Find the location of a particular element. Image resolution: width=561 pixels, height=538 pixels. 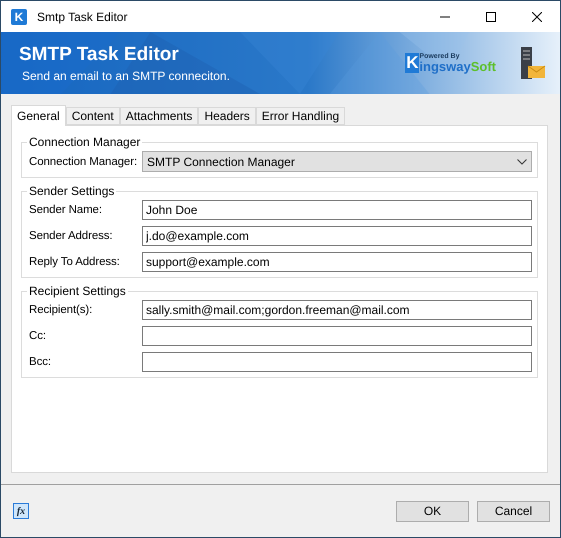

group-title: Recipient Settings is located at coordinates (77, 291).